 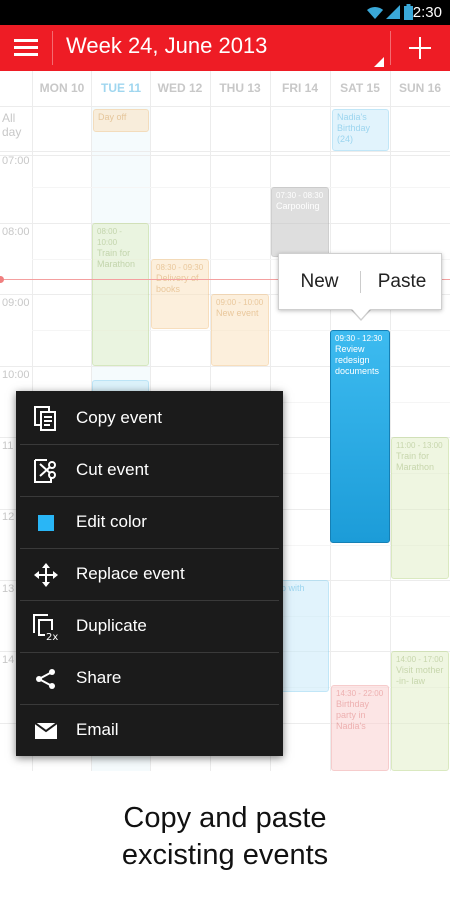 What do you see at coordinates (149, 470) in the screenshot?
I see `menu-item-cut-event: Cut event` at bounding box center [149, 470].